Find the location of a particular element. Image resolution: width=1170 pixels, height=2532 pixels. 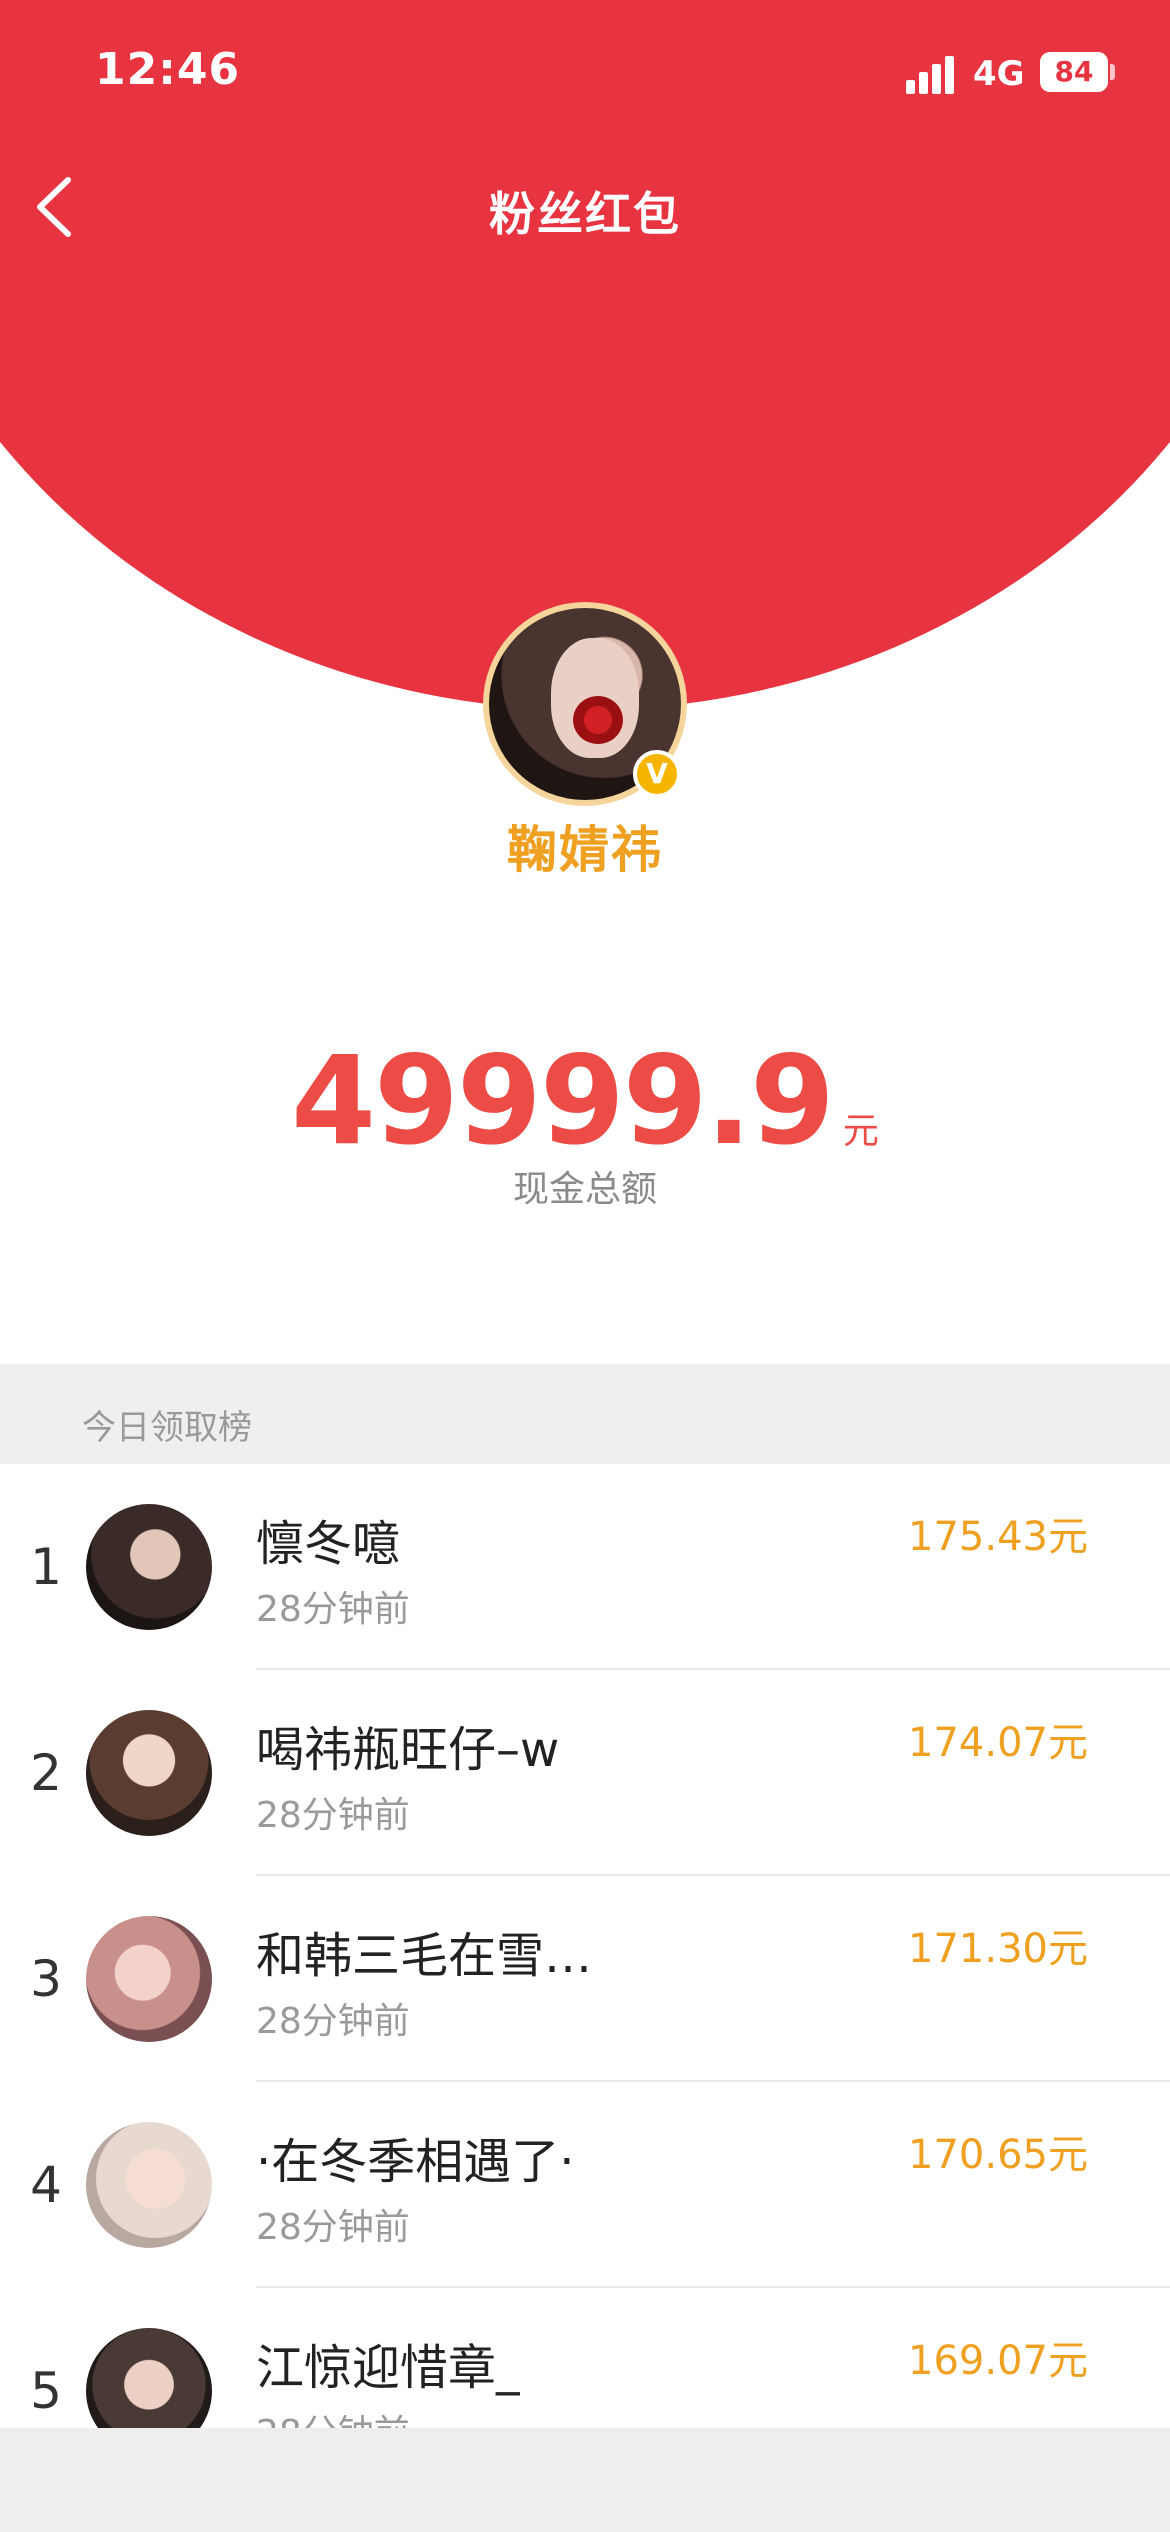

status-time: 12:46 is located at coordinates (168, 69).